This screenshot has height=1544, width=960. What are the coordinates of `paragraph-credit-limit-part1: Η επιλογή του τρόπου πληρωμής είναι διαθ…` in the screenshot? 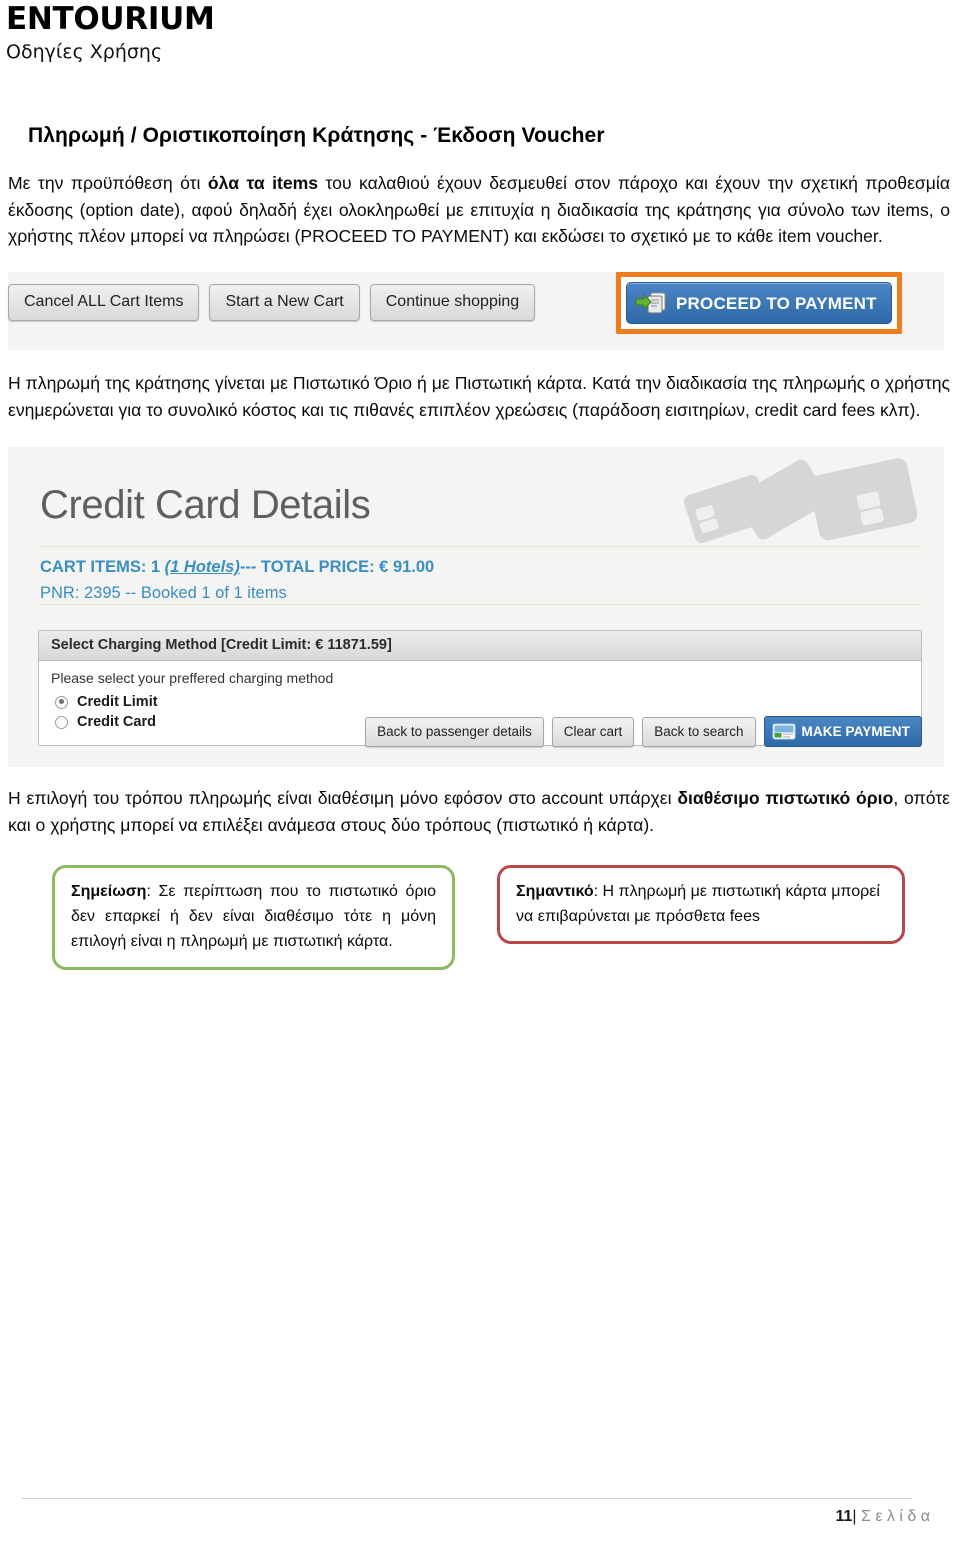 It's located at (343, 798).